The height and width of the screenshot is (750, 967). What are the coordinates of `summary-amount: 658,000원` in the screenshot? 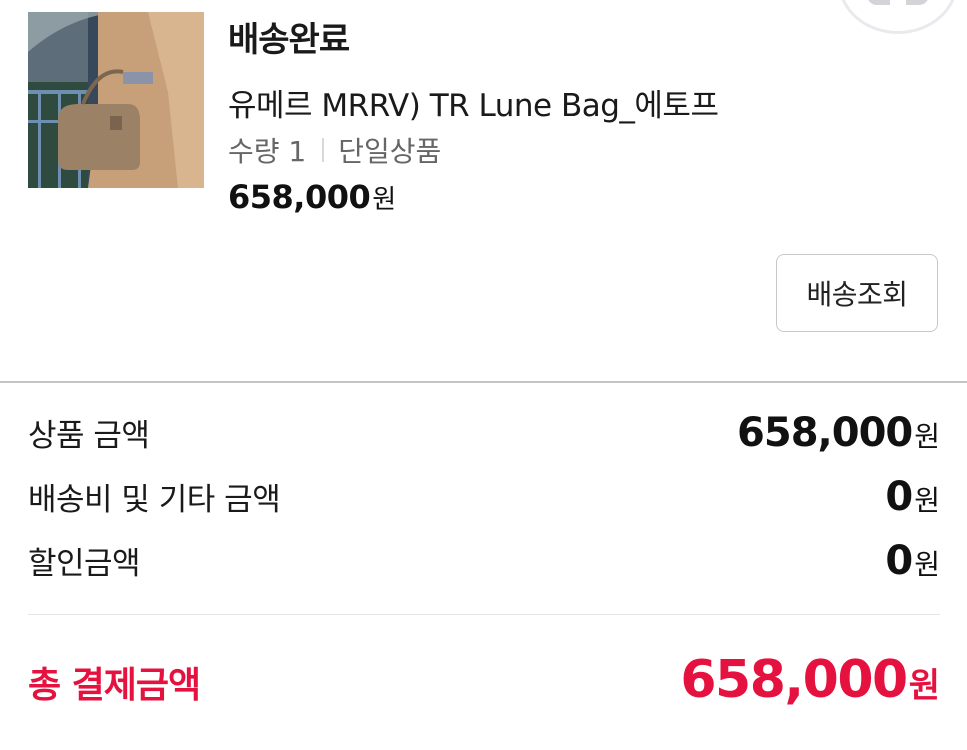 It's located at (838, 433).